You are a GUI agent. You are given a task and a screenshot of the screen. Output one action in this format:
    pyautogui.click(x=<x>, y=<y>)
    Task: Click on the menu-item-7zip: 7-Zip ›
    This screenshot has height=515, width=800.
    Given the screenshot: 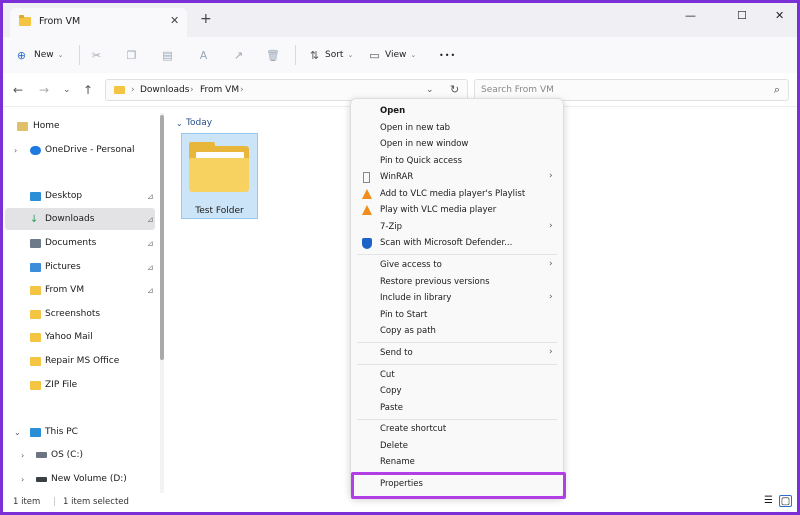 What is the action you would take?
    pyautogui.click(x=457, y=228)
    